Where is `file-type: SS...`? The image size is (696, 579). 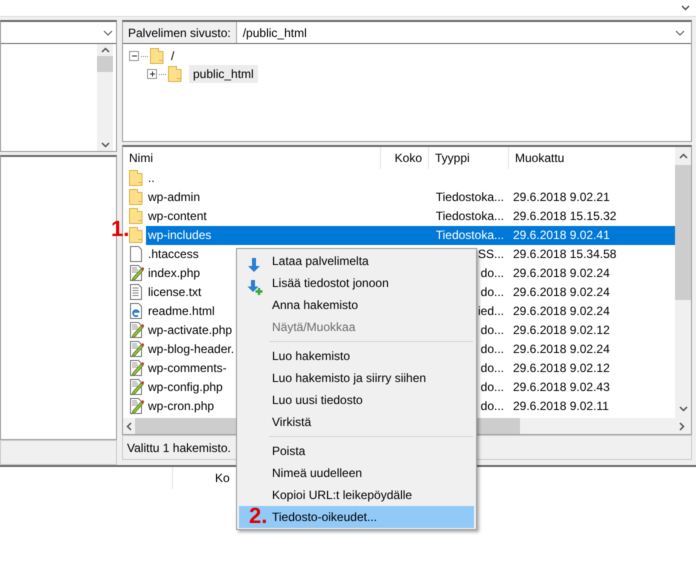
file-type: SS... is located at coordinates (490, 254).